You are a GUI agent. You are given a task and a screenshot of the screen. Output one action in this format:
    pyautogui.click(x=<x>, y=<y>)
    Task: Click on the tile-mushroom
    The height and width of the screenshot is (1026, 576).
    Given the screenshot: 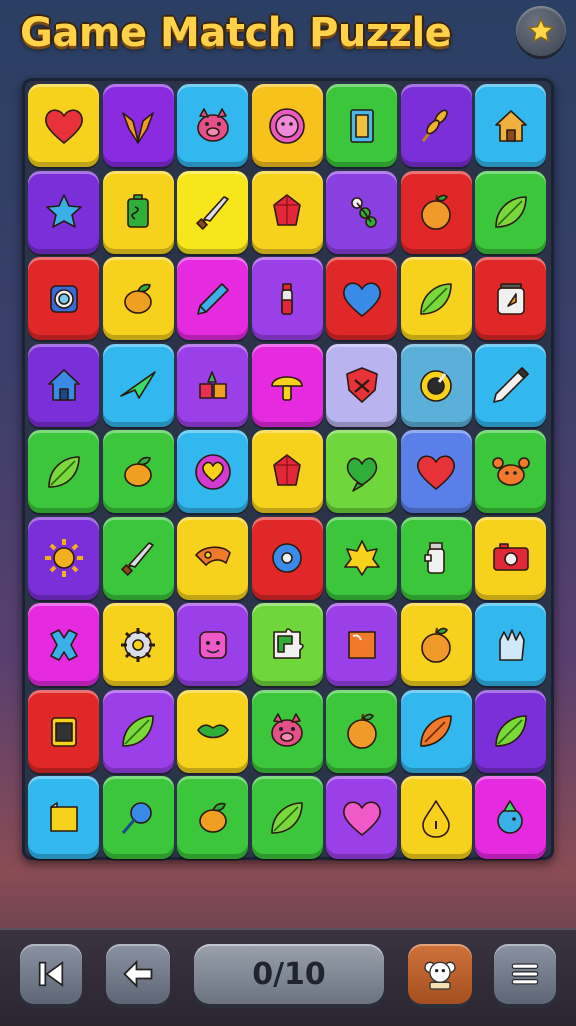 What is the action you would take?
    pyautogui.click(x=287, y=385)
    